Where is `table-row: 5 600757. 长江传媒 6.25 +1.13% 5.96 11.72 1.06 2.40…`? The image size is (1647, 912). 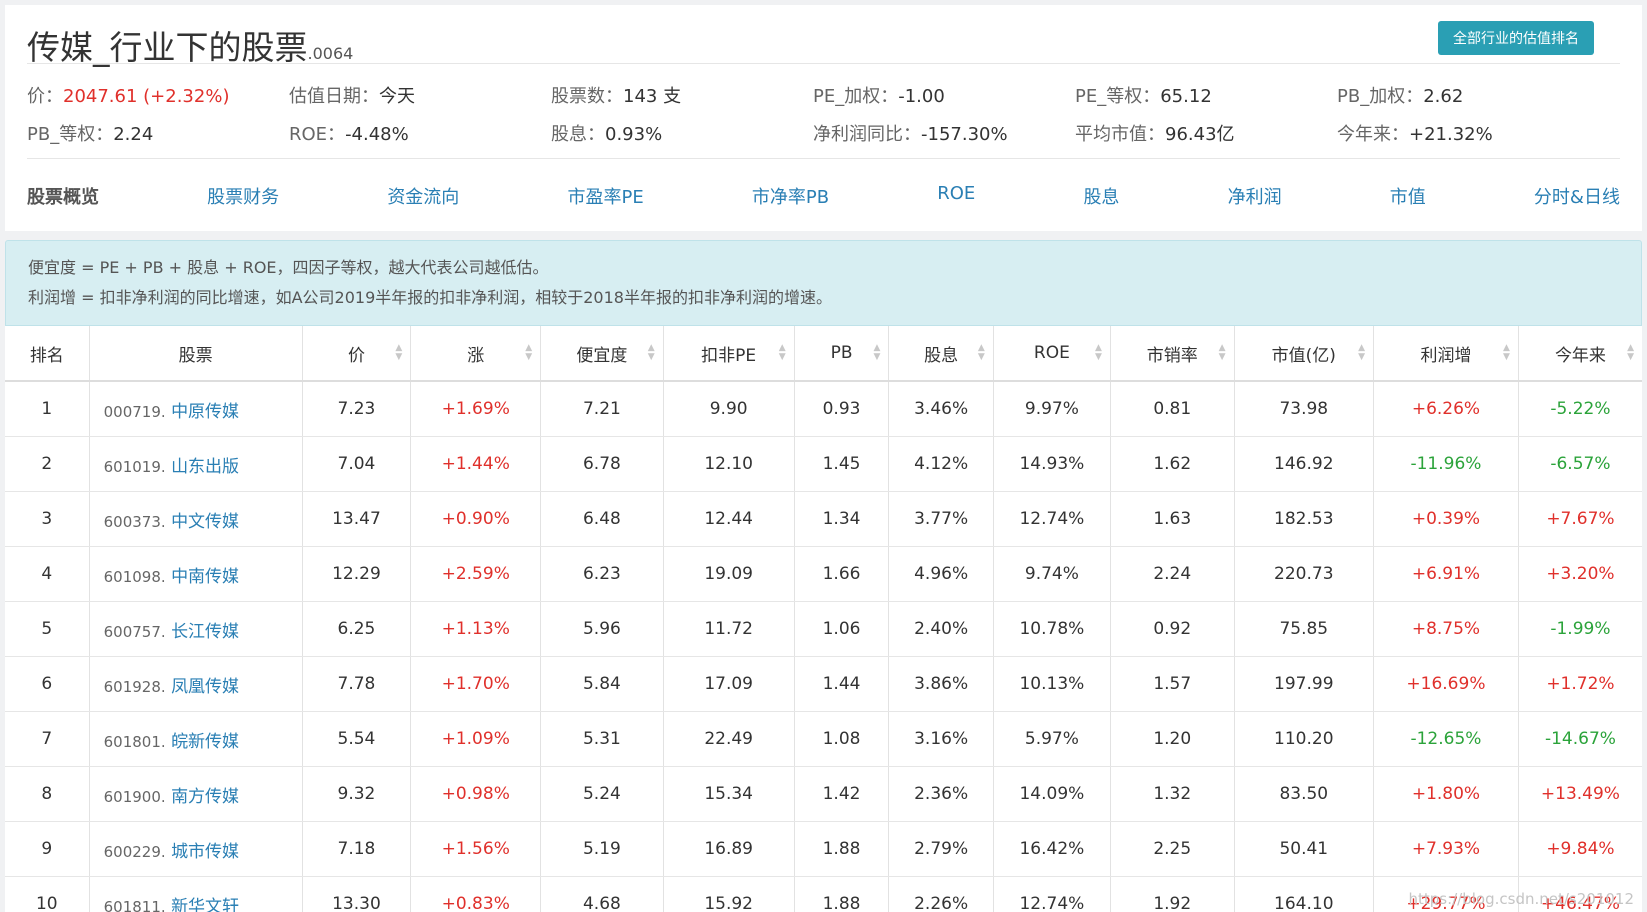
table-row: 5 600757. 长江传媒 6.25 +1.13% 5.96 11.72 1.06 2.40… is located at coordinates (823, 629).